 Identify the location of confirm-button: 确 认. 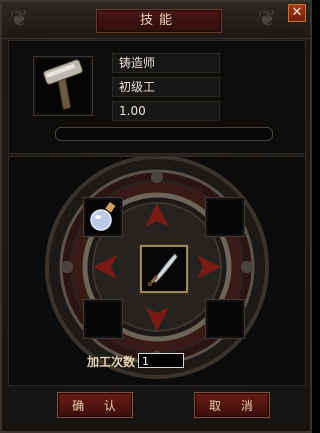
(95, 405).